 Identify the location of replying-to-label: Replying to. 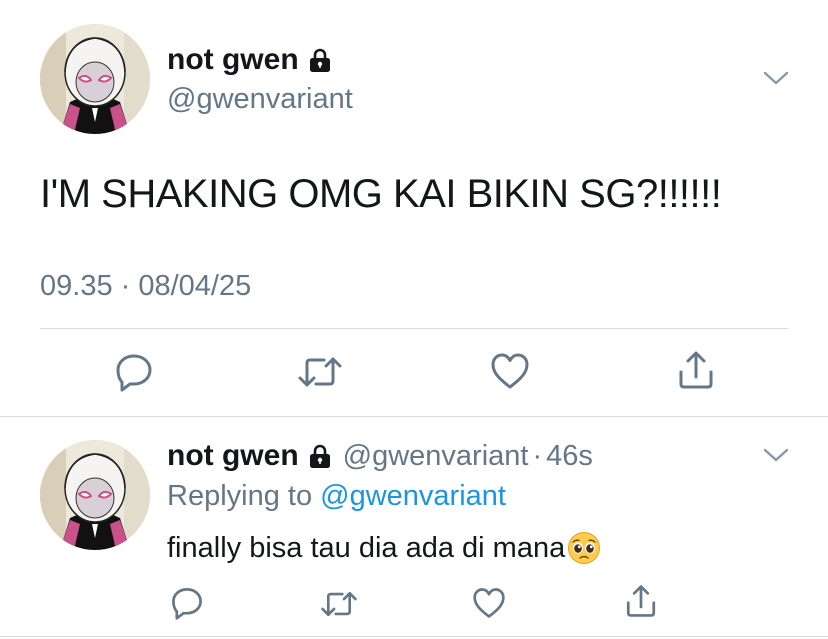
(244, 496).